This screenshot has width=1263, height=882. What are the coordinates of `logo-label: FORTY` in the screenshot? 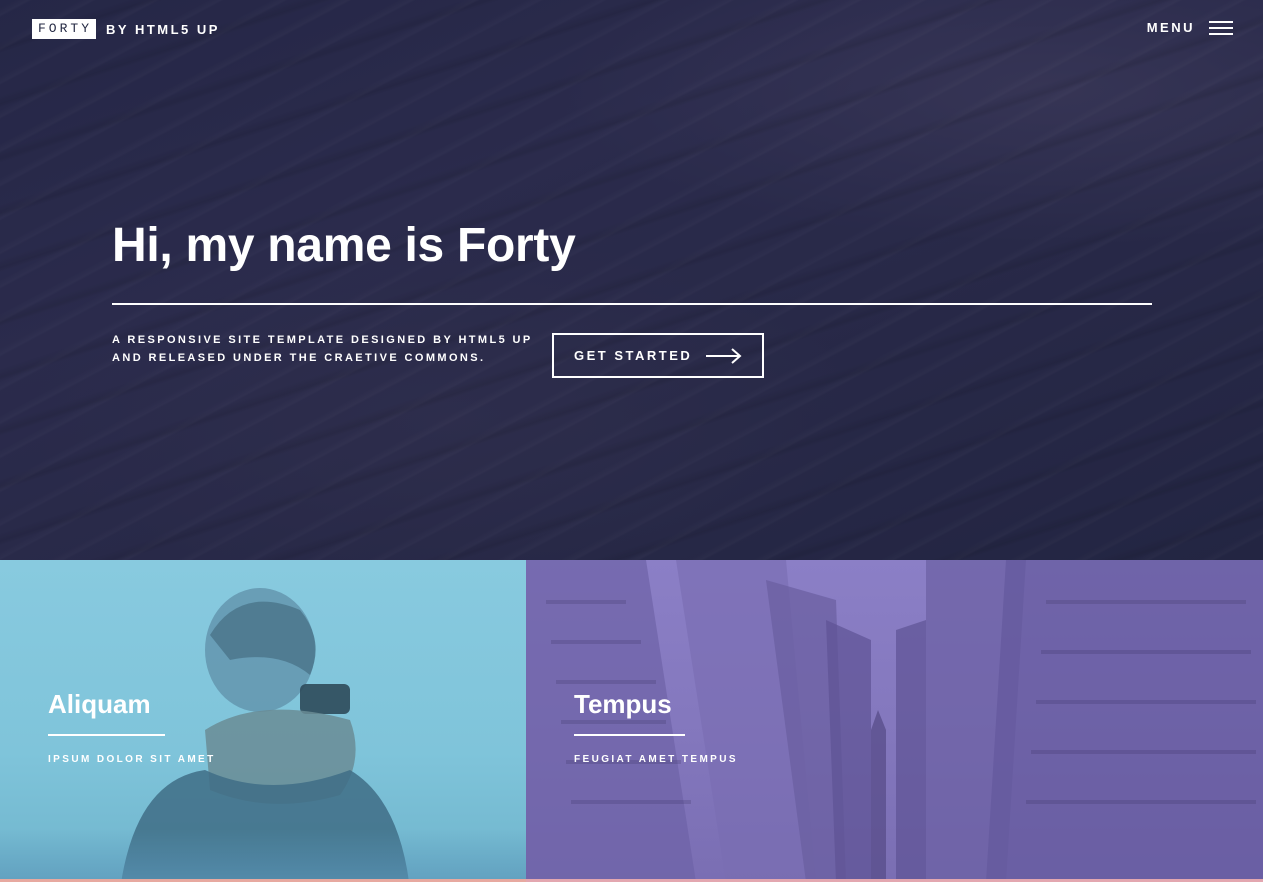 It's located at (64, 29).